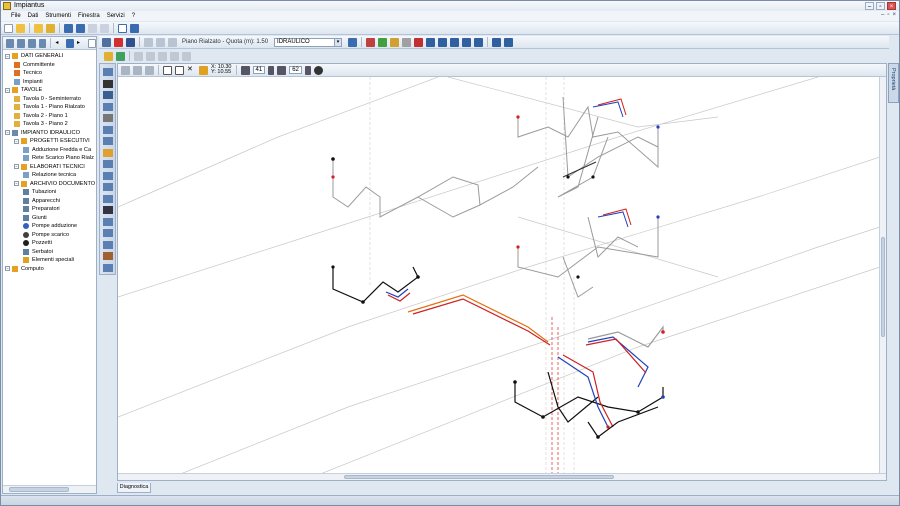 The image size is (900, 506). I want to click on distance-input: 62, so click(295, 70).